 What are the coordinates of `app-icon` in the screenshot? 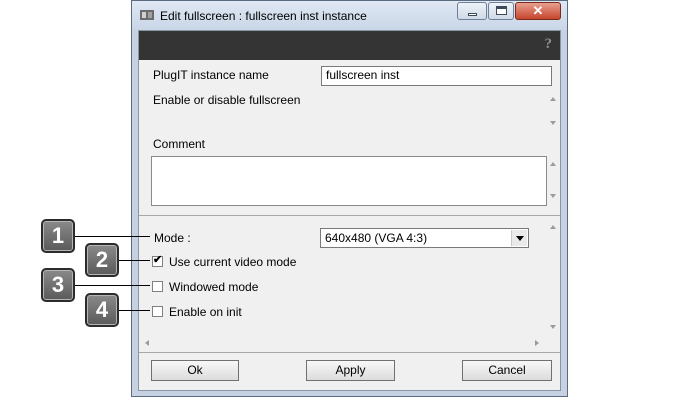 It's located at (147, 15).